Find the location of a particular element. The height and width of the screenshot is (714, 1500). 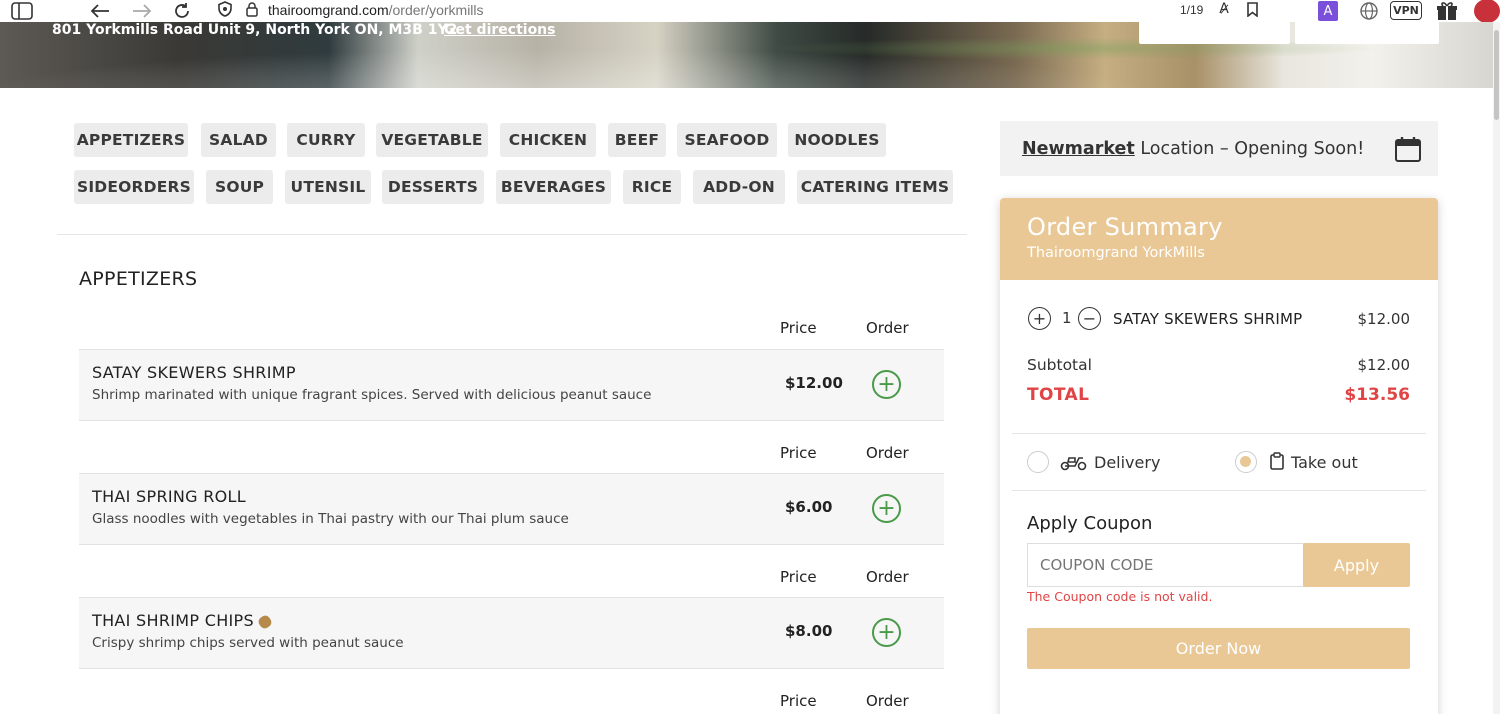

notice-message: Location – Opening Soon! is located at coordinates (1249, 149).